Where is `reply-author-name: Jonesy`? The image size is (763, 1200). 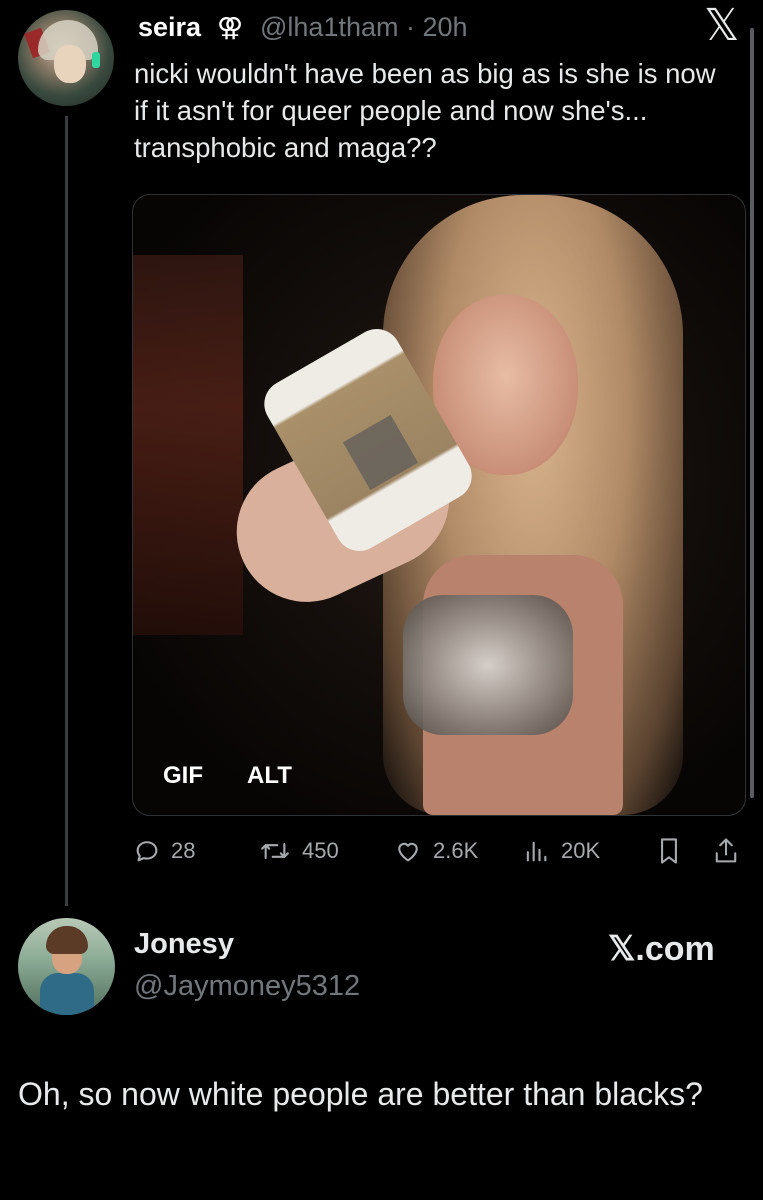
reply-author-name: Jonesy is located at coordinates (184, 944).